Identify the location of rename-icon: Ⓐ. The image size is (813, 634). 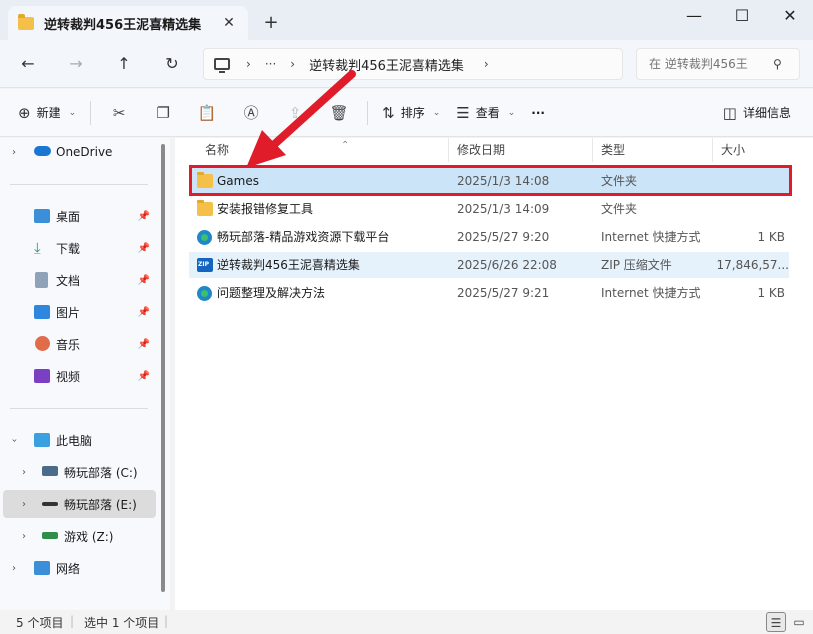
(251, 112).